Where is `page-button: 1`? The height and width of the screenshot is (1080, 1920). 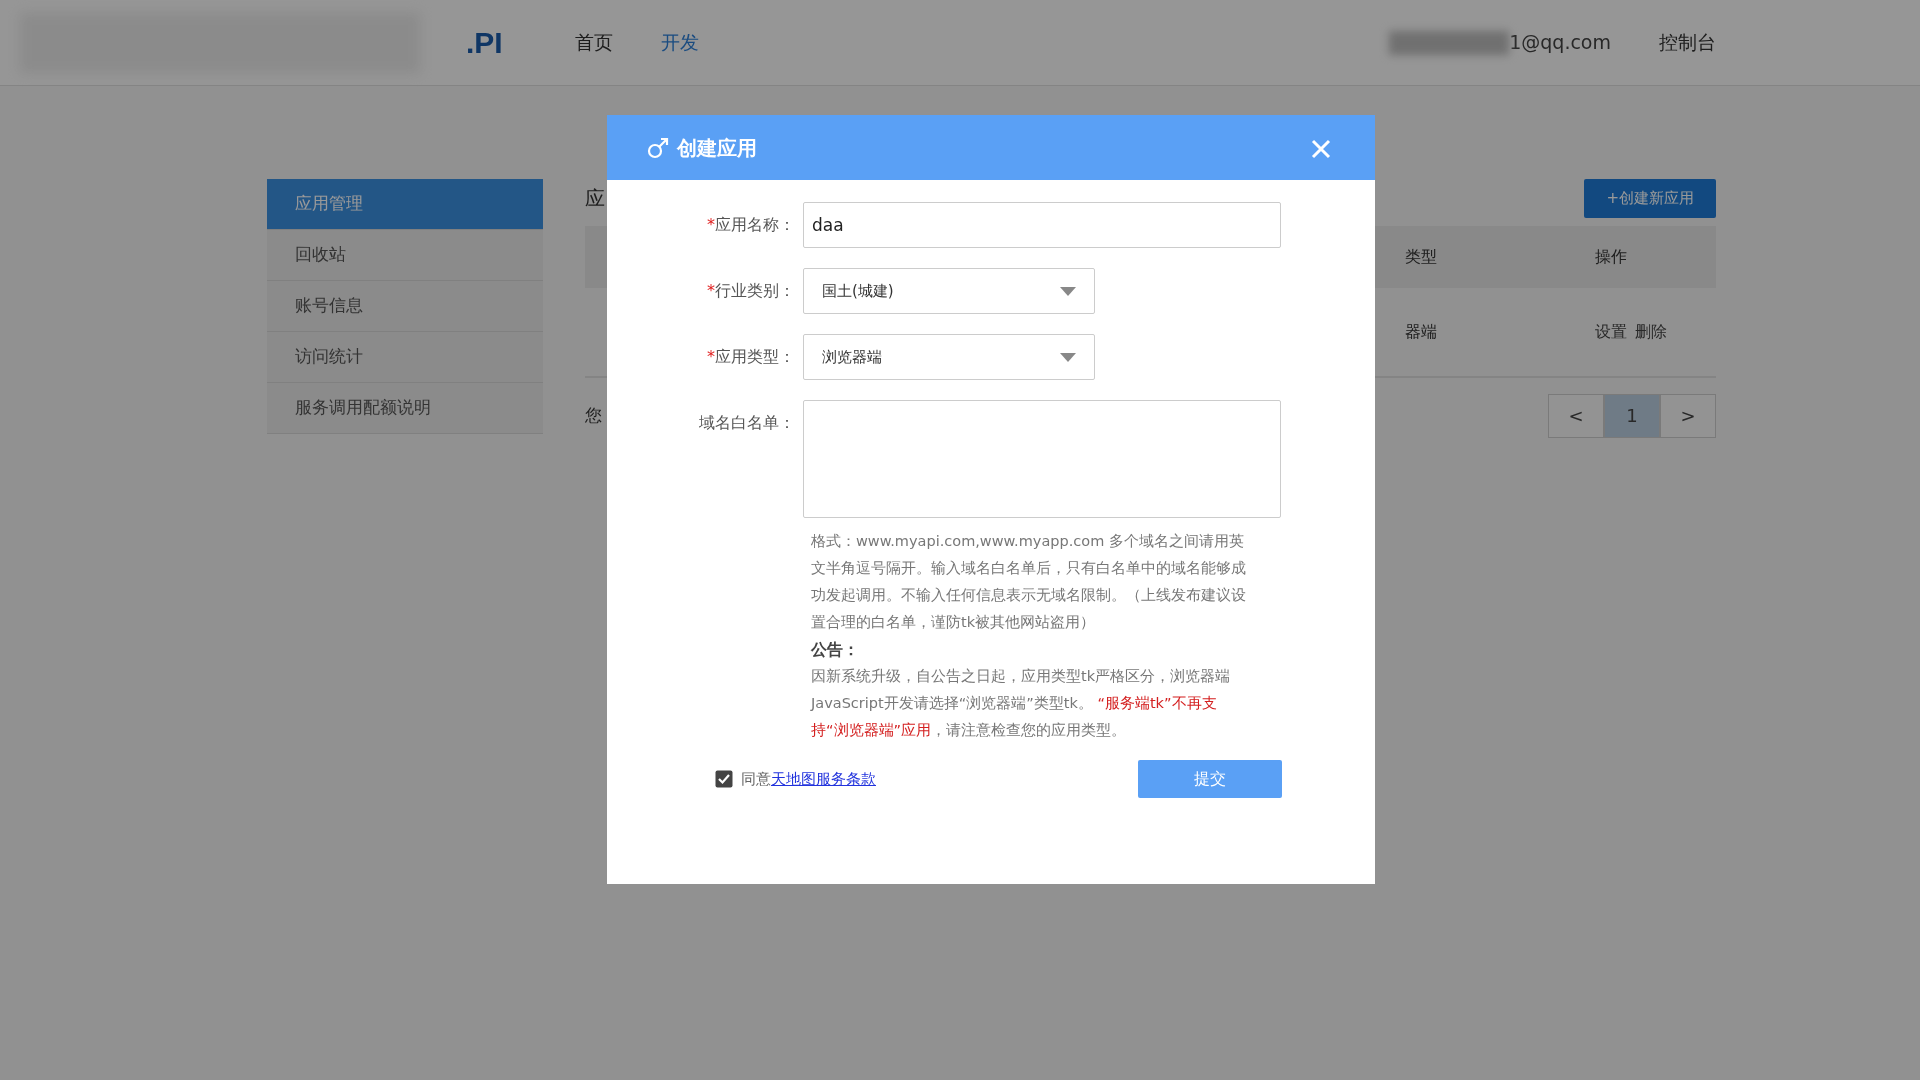
page-button: 1 is located at coordinates (1632, 415).